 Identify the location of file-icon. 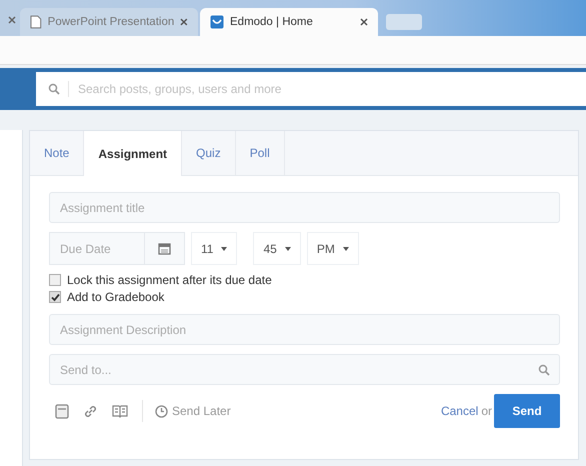
(62, 411).